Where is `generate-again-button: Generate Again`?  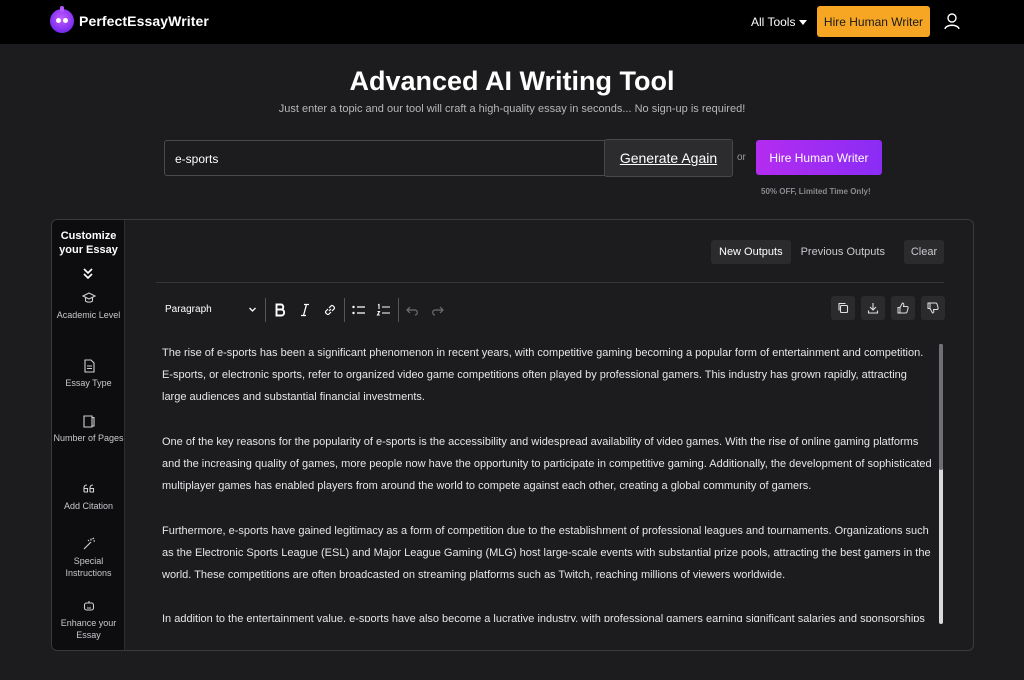 generate-again-button: Generate Again is located at coordinates (668, 158).